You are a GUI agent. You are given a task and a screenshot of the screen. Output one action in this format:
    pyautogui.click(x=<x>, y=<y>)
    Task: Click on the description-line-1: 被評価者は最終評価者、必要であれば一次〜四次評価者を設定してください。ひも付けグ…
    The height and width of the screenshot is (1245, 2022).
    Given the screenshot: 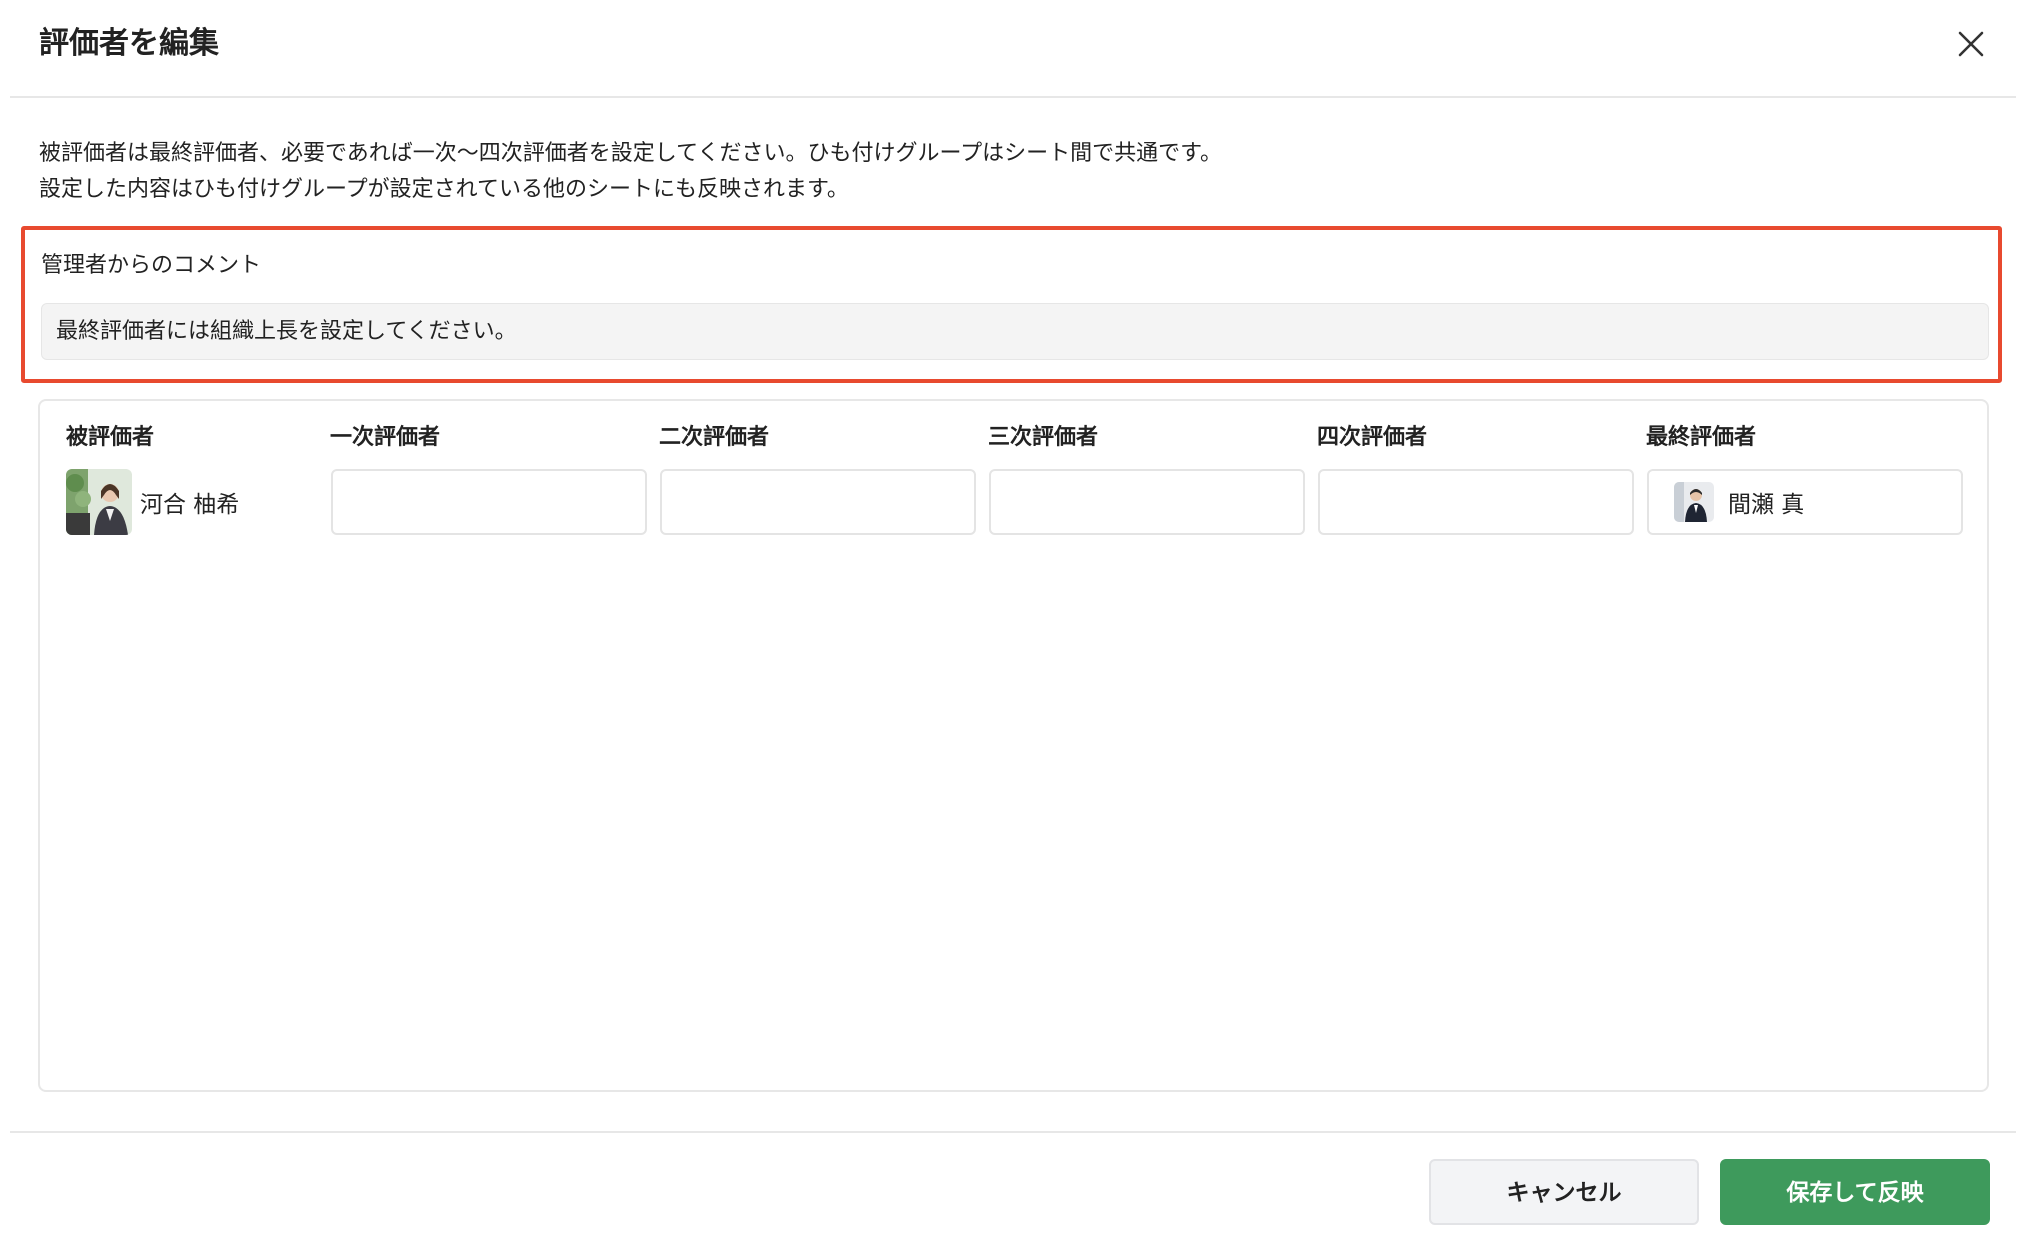 What is the action you would take?
    pyautogui.click(x=630, y=153)
    